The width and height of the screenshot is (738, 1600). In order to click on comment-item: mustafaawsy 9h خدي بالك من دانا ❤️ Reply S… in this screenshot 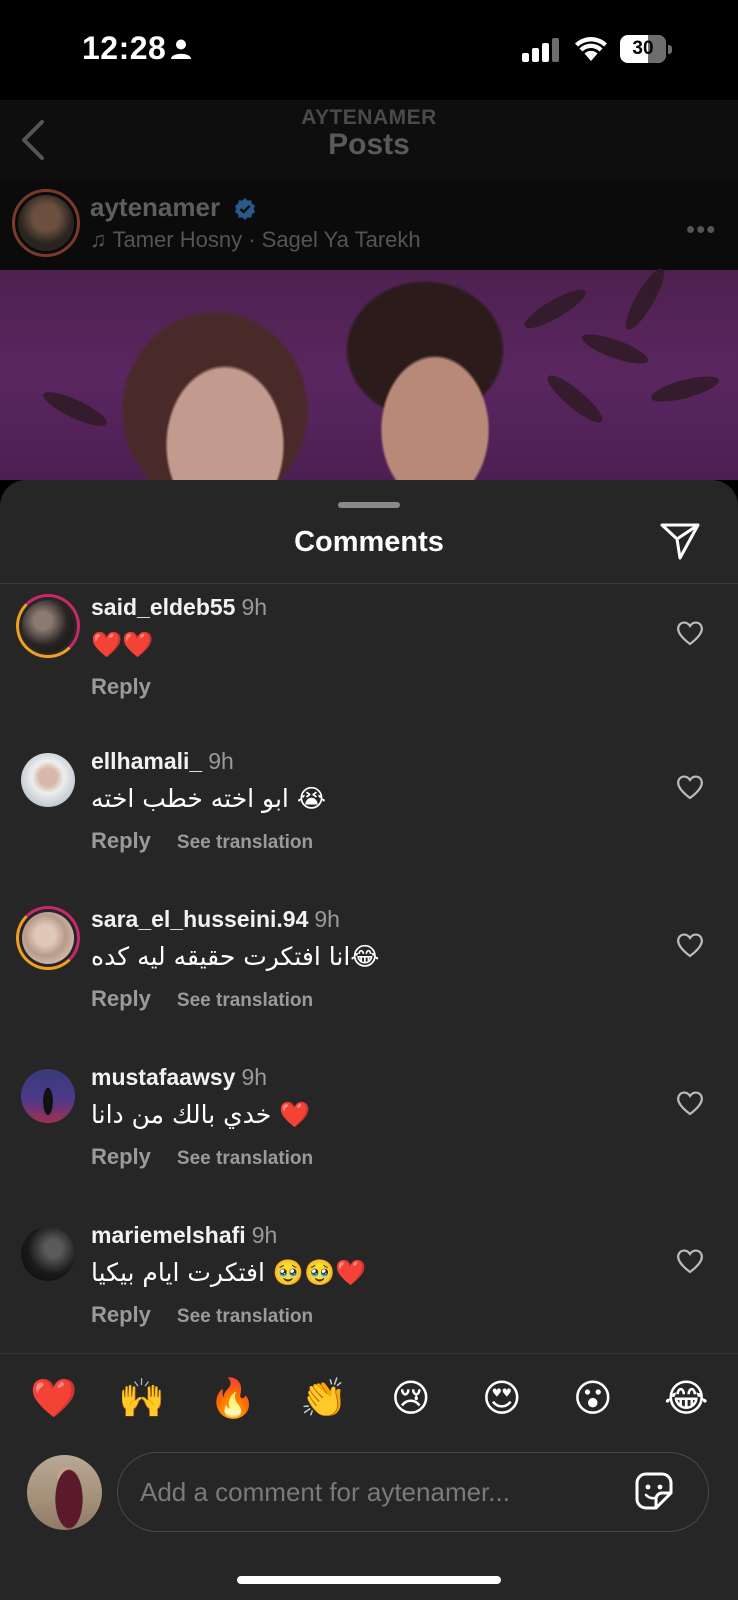, I will do `click(369, 1125)`.